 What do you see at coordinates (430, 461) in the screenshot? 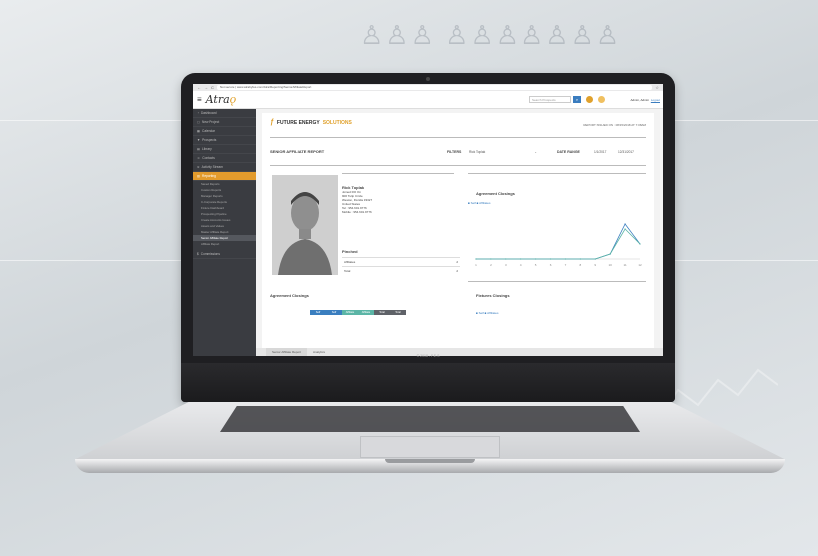
I see `laptop-notch` at bounding box center [430, 461].